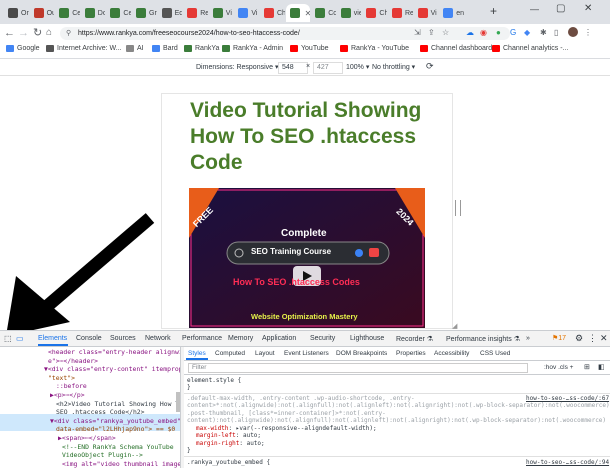  Describe the element at coordinates (567, 462) in the screenshot. I see `rule-source-link: how-to-seo-…ss-code/:94` at that location.